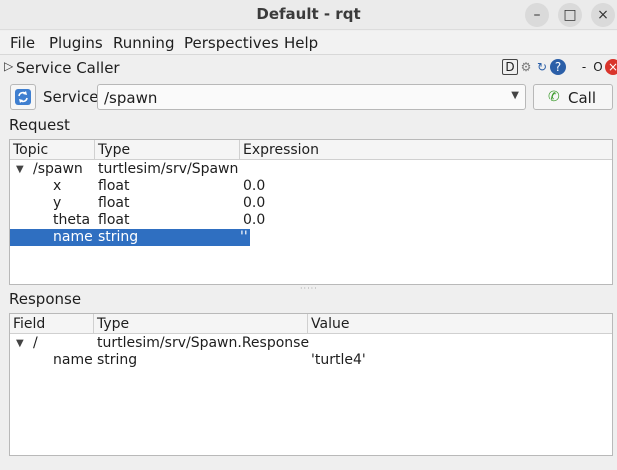 This screenshot has width=617, height=470. Describe the element at coordinates (542, 67) in the screenshot. I see `reload-icon: ↻` at that location.